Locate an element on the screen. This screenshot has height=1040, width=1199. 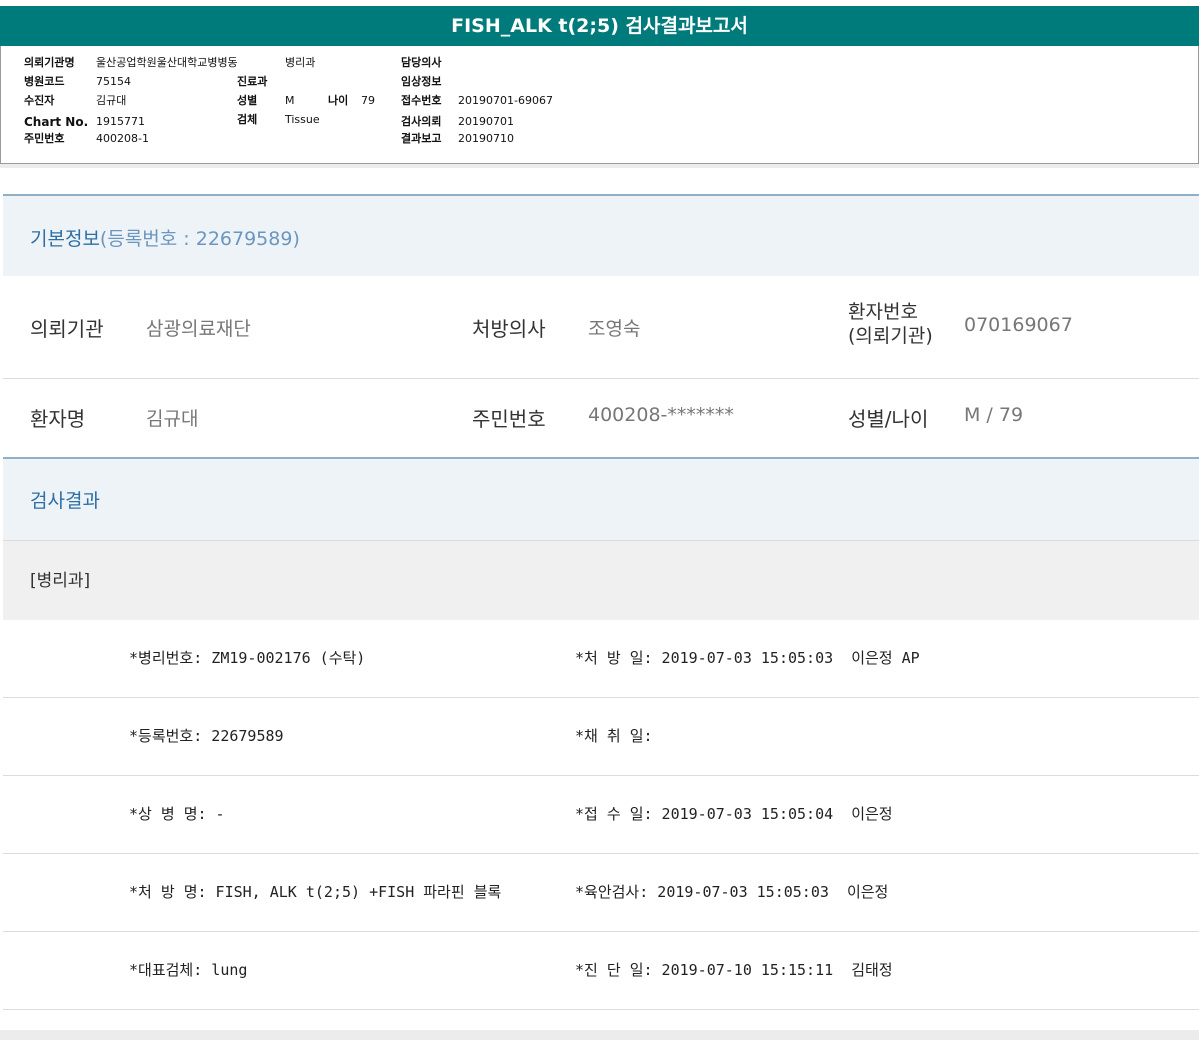
meta-label-patient: 수진자 is located at coordinates (39, 100).